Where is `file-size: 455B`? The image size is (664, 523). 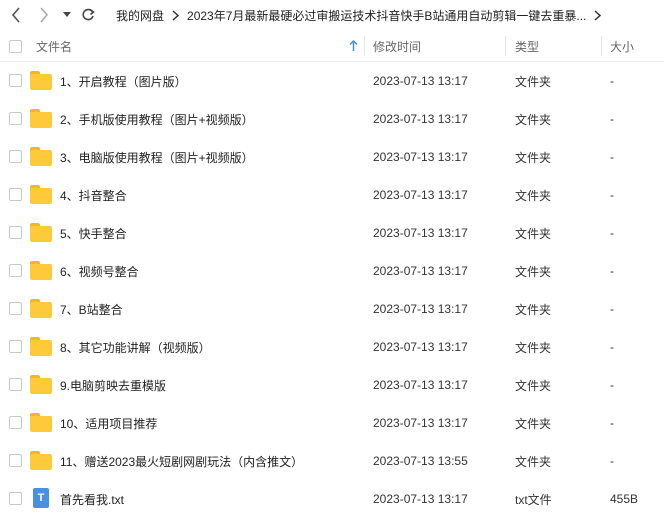 file-size: 455B is located at coordinates (624, 499).